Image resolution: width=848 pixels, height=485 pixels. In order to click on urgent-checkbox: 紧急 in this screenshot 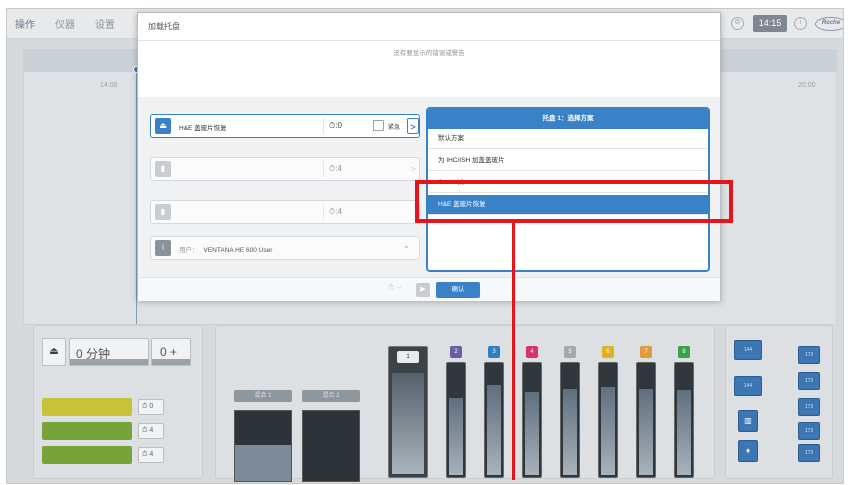, I will do `click(389, 126)`.